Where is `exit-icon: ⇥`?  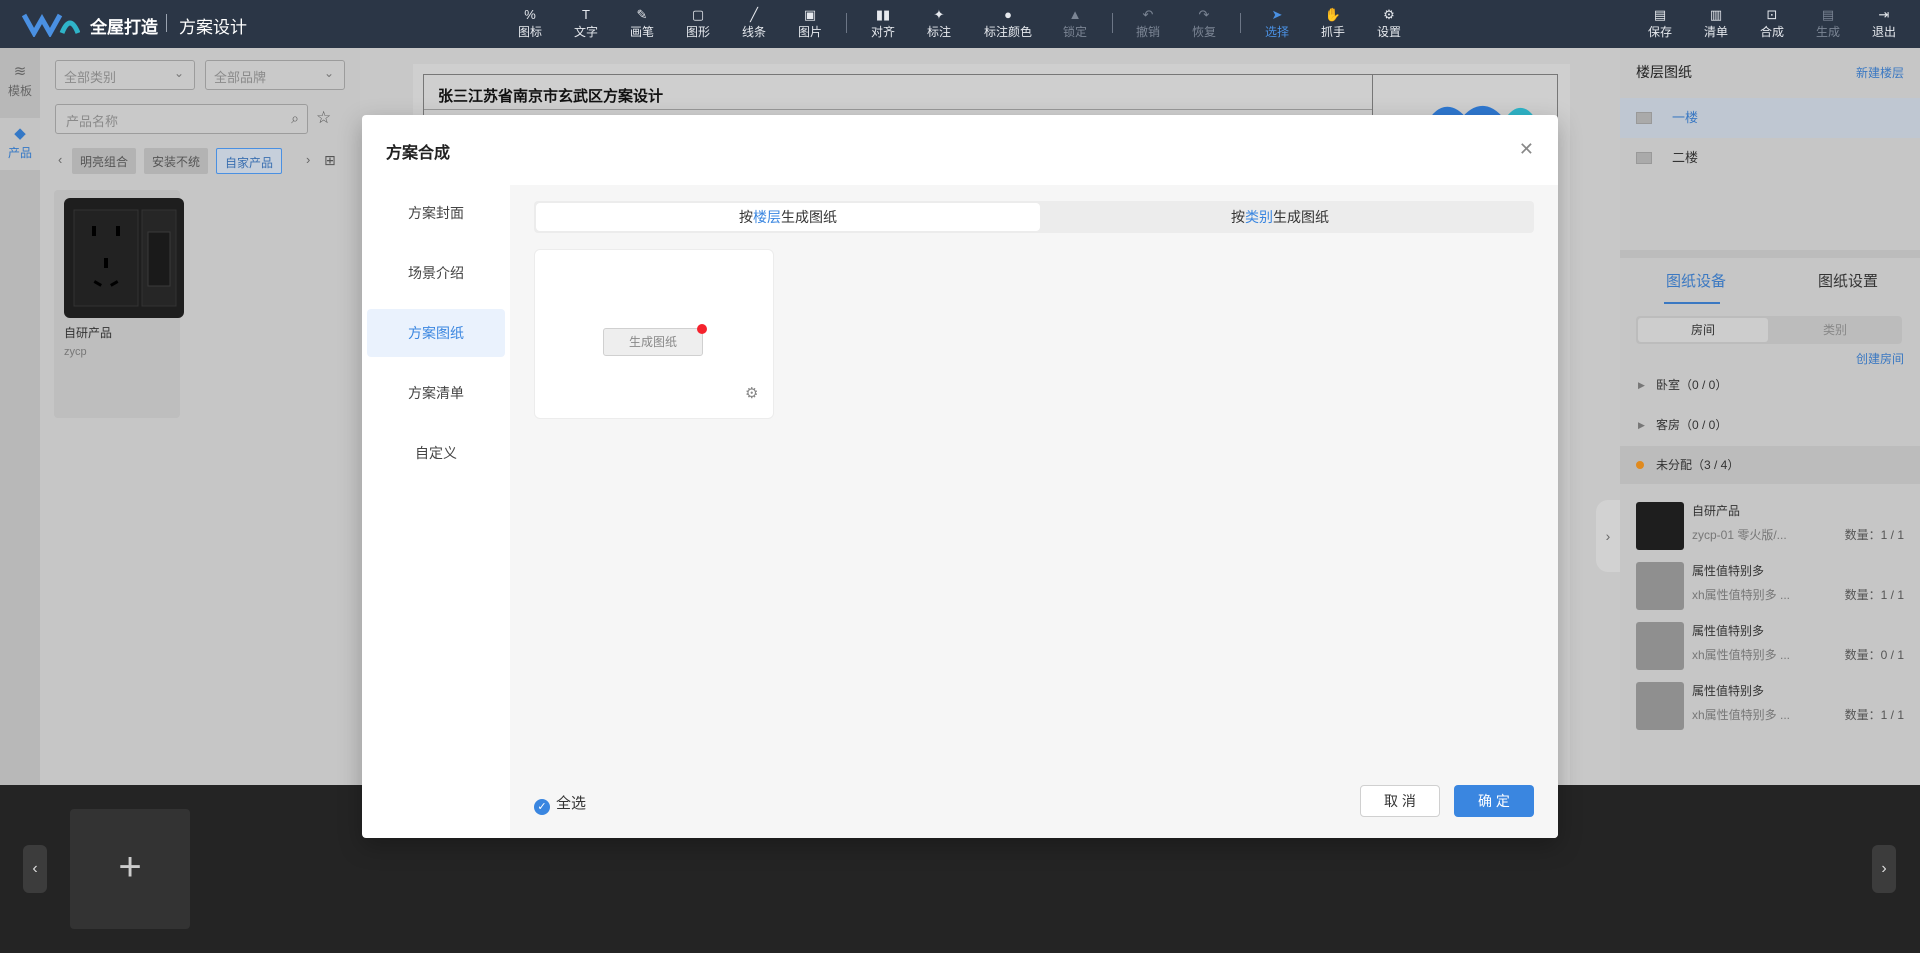 exit-icon: ⇥ is located at coordinates (1884, 14).